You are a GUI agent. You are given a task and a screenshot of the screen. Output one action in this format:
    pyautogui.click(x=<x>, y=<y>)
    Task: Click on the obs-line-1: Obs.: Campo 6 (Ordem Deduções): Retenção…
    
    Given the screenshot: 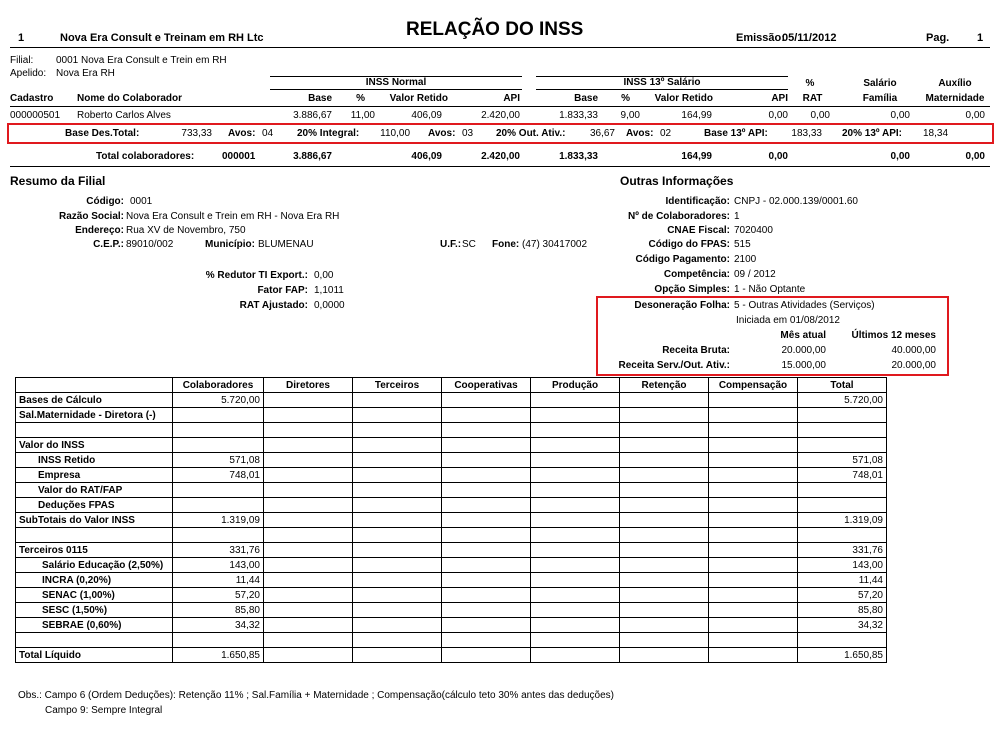 What is the action you would take?
    pyautogui.click(x=316, y=695)
    